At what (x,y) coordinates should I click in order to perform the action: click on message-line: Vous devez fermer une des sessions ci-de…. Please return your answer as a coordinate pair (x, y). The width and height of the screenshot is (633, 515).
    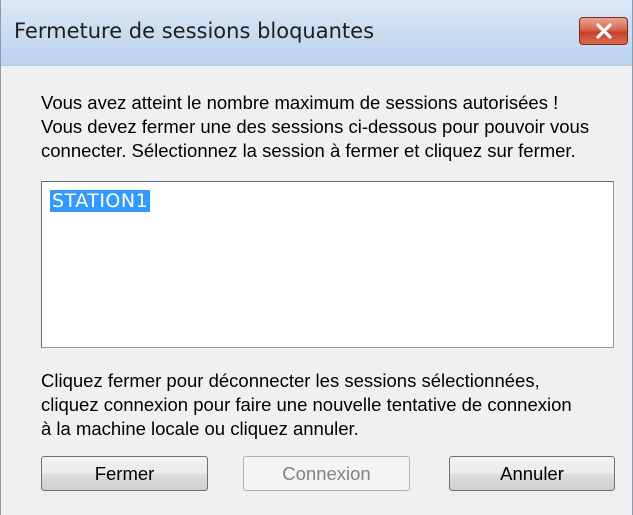
    Looking at the image, I should click on (315, 126).